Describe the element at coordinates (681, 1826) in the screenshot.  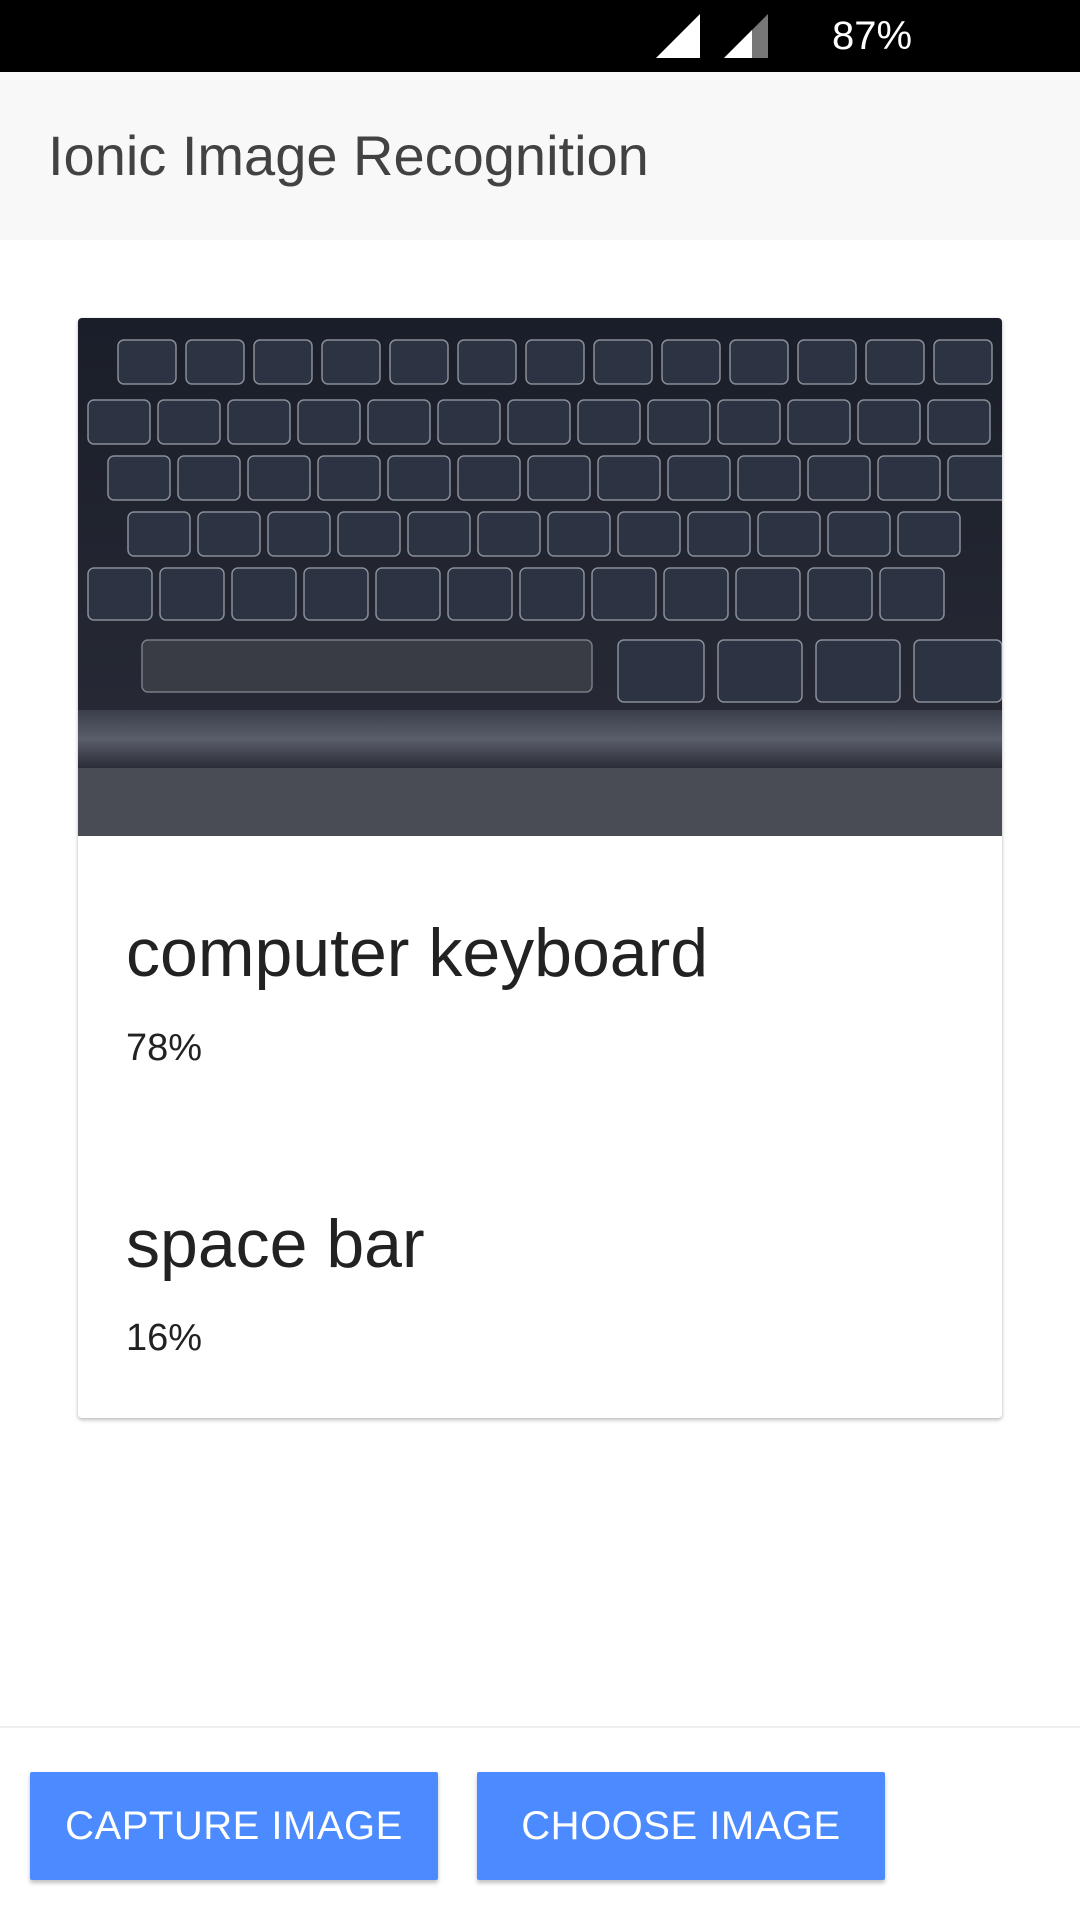
I see `choose-image-button: CHOOSE IMAGE` at that location.